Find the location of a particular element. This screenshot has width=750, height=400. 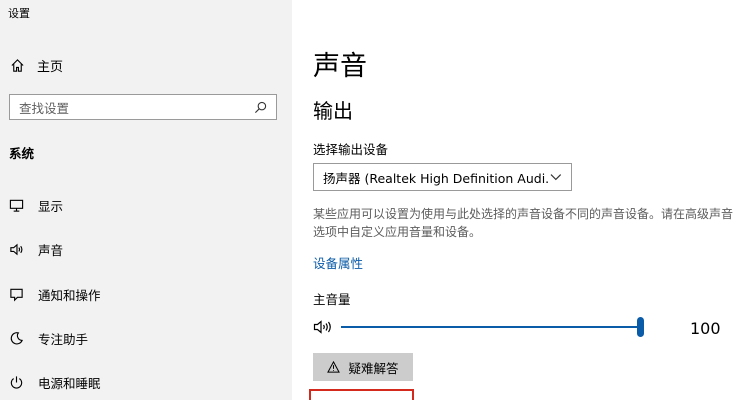

sidebar-item-label: 声音 is located at coordinates (51, 250).